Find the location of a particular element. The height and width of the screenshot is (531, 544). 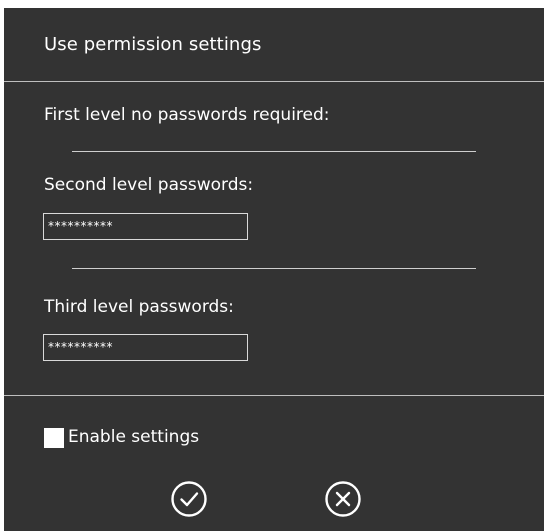

second-level-divider is located at coordinates (274, 268).